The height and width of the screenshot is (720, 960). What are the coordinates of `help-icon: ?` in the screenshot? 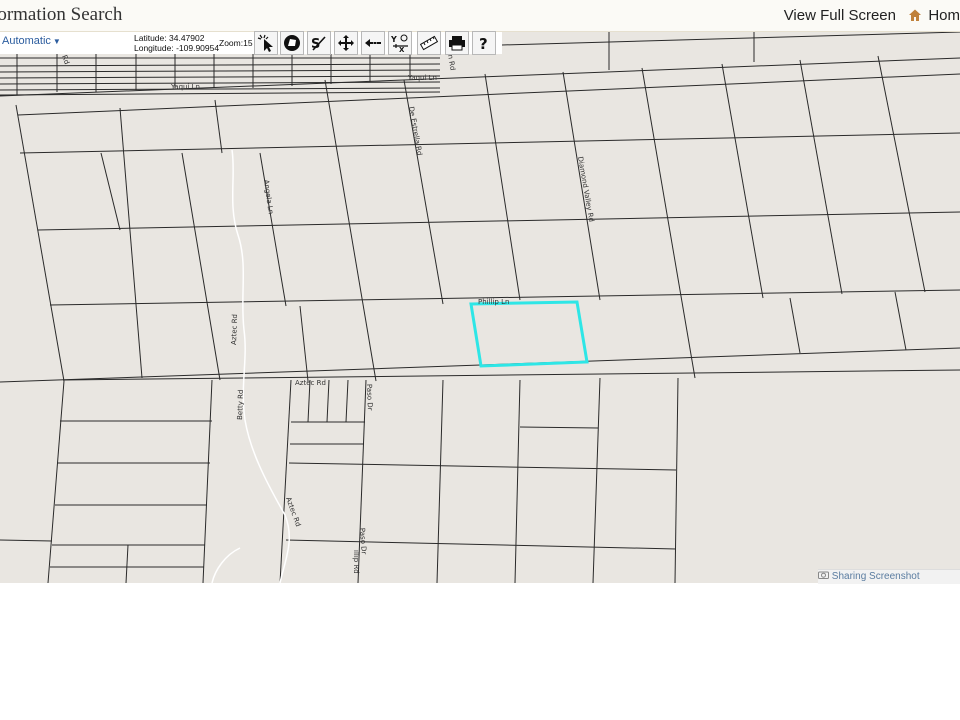 It's located at (483, 43).